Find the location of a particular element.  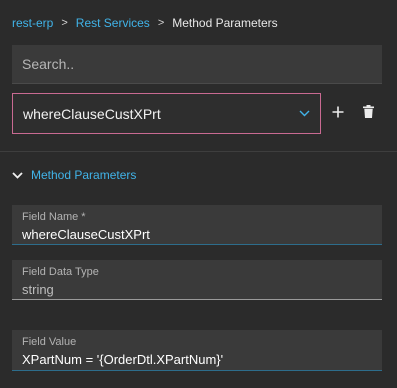

field-data-type-value: string is located at coordinates (197, 289).